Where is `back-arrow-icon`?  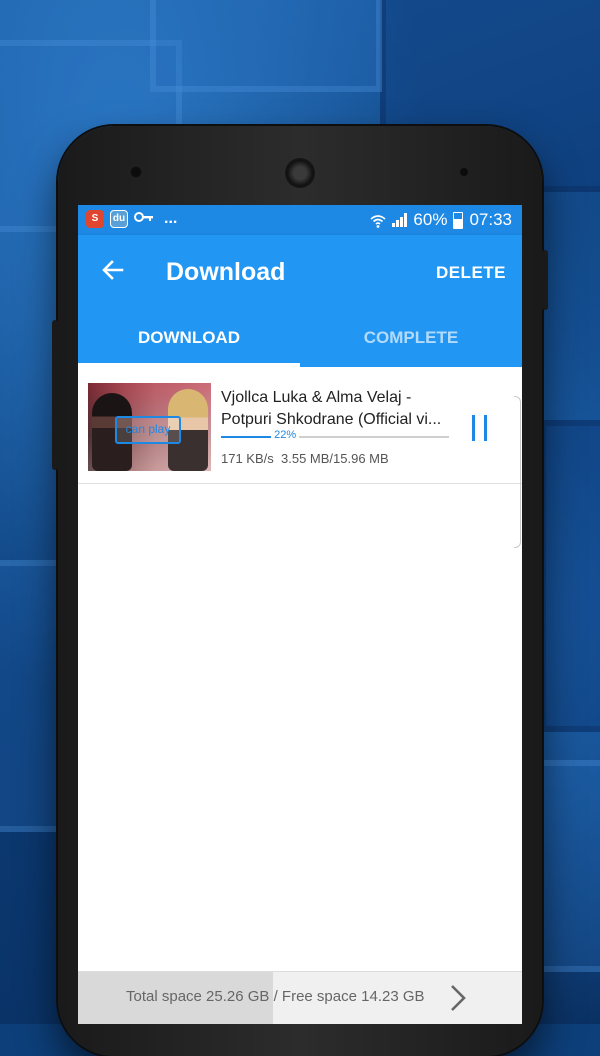 back-arrow-icon is located at coordinates (115, 272).